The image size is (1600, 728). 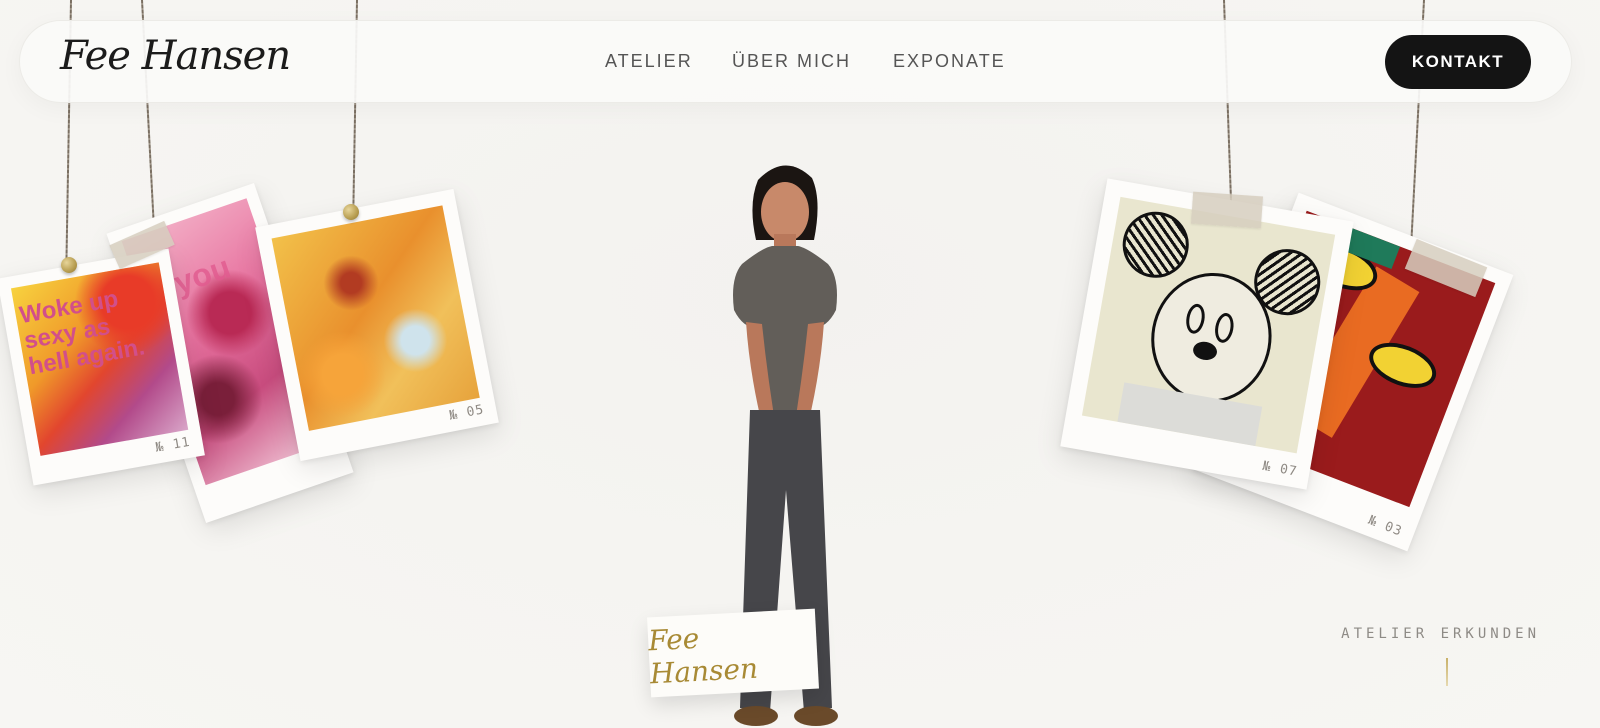 I want to click on artwork-number: № 03, so click(x=1385, y=526).